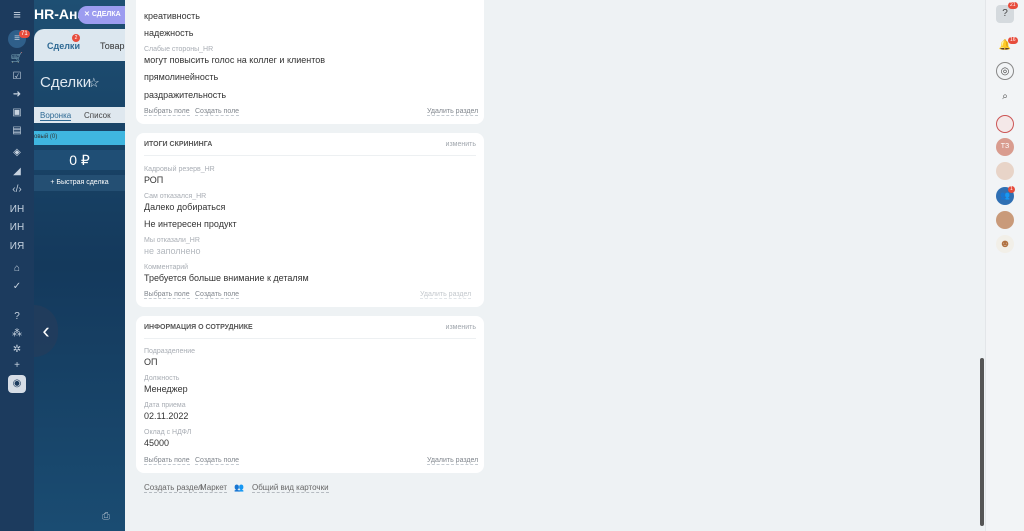  I want to click on view-switcher: Воронка Список, so click(79, 115).